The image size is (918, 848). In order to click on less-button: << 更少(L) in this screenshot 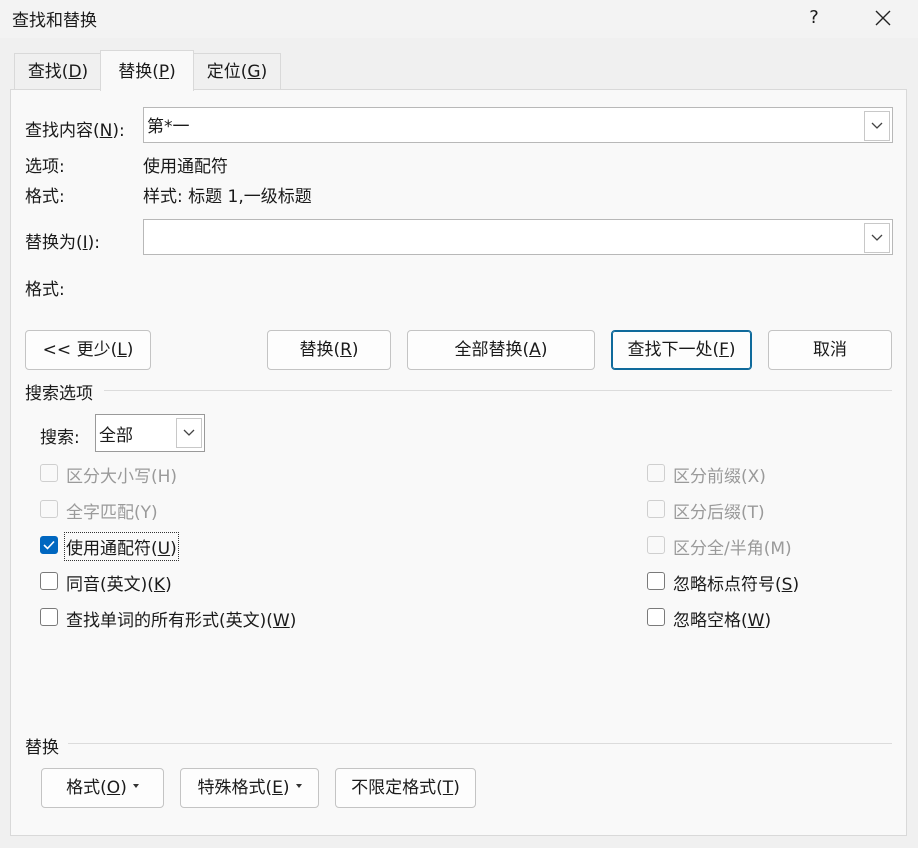, I will do `click(88, 350)`.